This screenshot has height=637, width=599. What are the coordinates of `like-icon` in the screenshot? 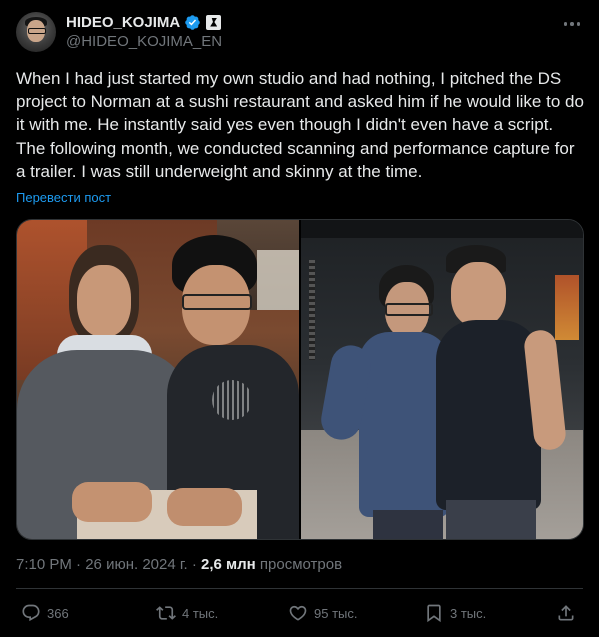 It's located at (298, 613).